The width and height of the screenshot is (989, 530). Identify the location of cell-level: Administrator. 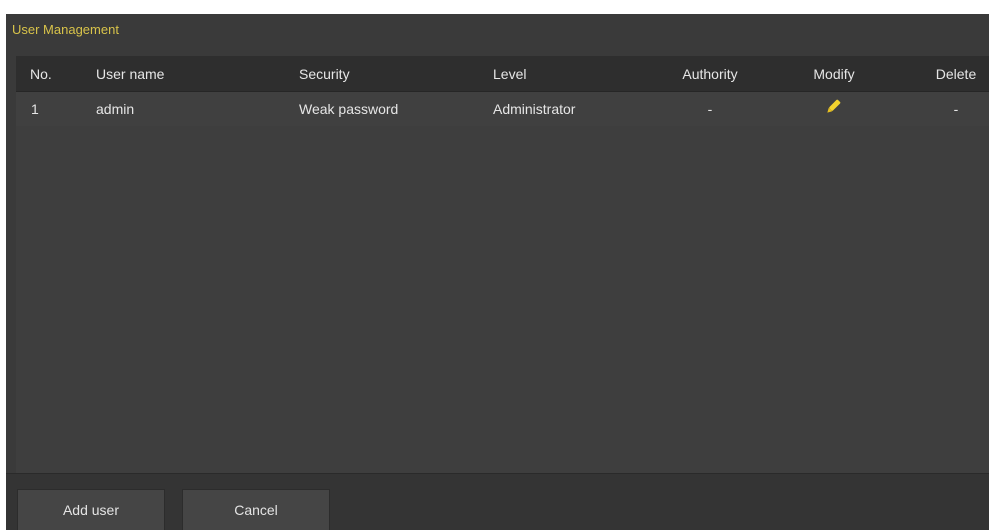
(534, 109).